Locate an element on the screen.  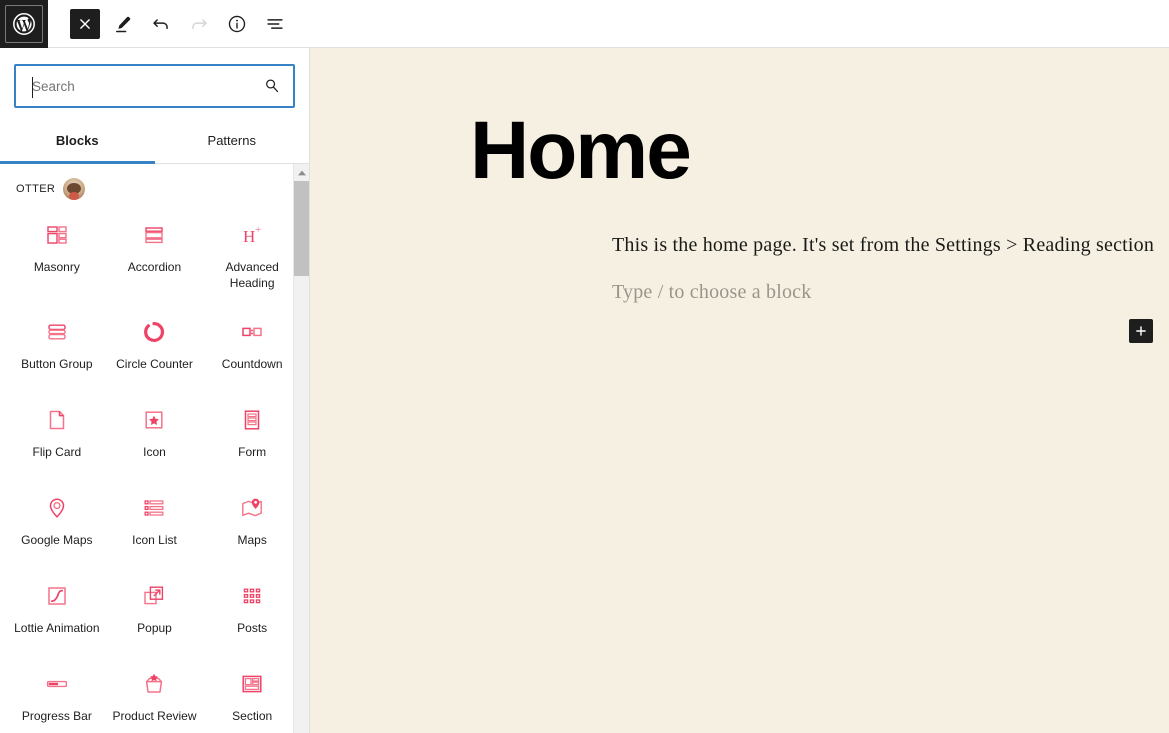
close-inserter-button is located at coordinates (85, 23).